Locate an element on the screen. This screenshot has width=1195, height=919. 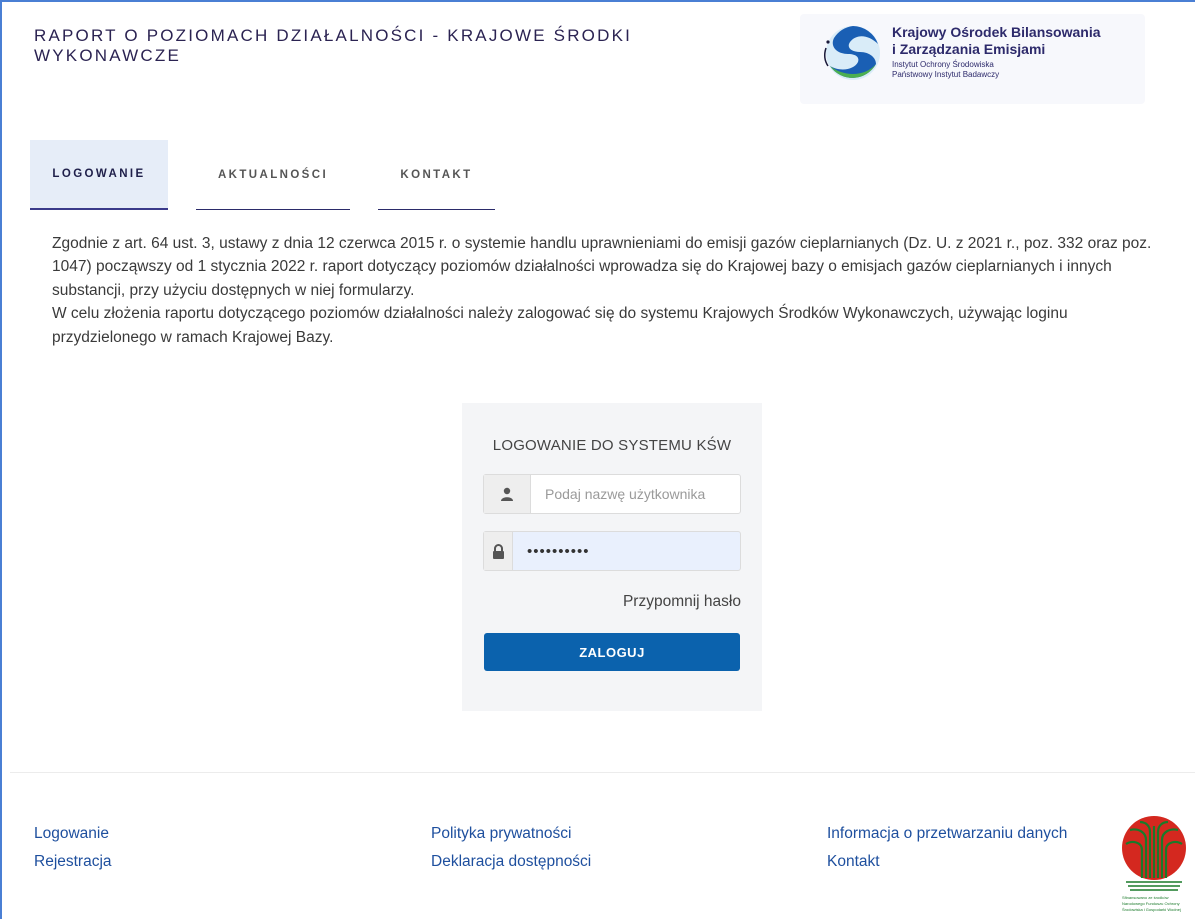
password-field is located at coordinates (612, 551).